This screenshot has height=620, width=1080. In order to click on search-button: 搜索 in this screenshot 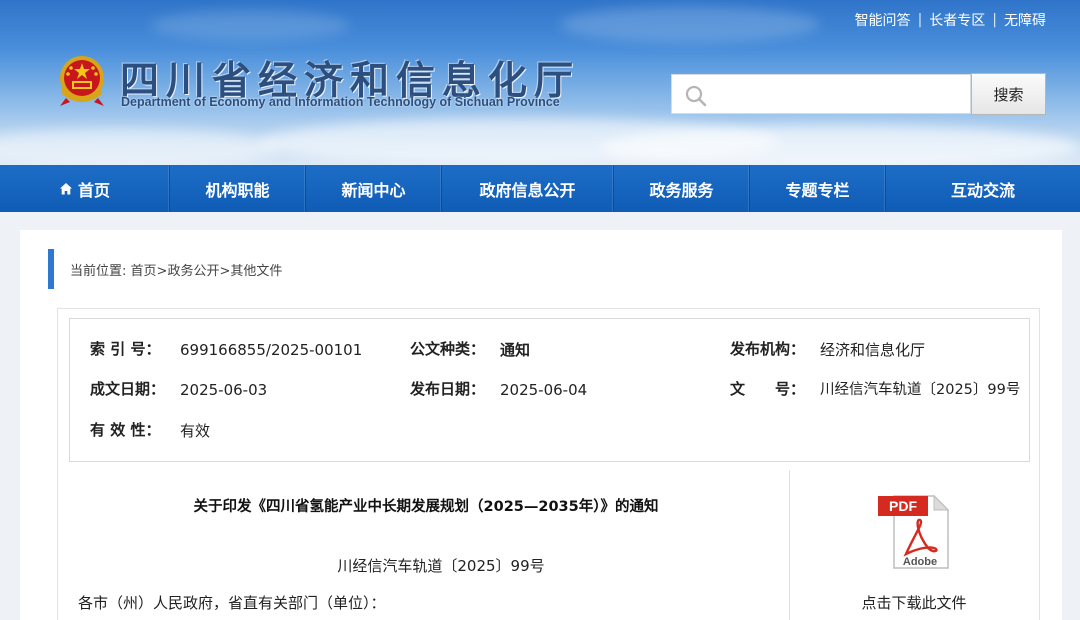, I will do `click(1008, 94)`.